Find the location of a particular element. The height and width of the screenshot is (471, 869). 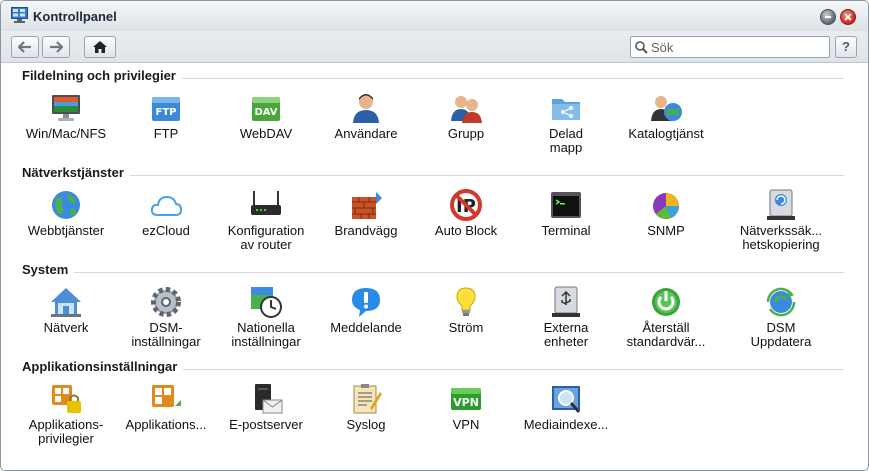

applet-meddelande: Meddelande is located at coordinates (366, 310).